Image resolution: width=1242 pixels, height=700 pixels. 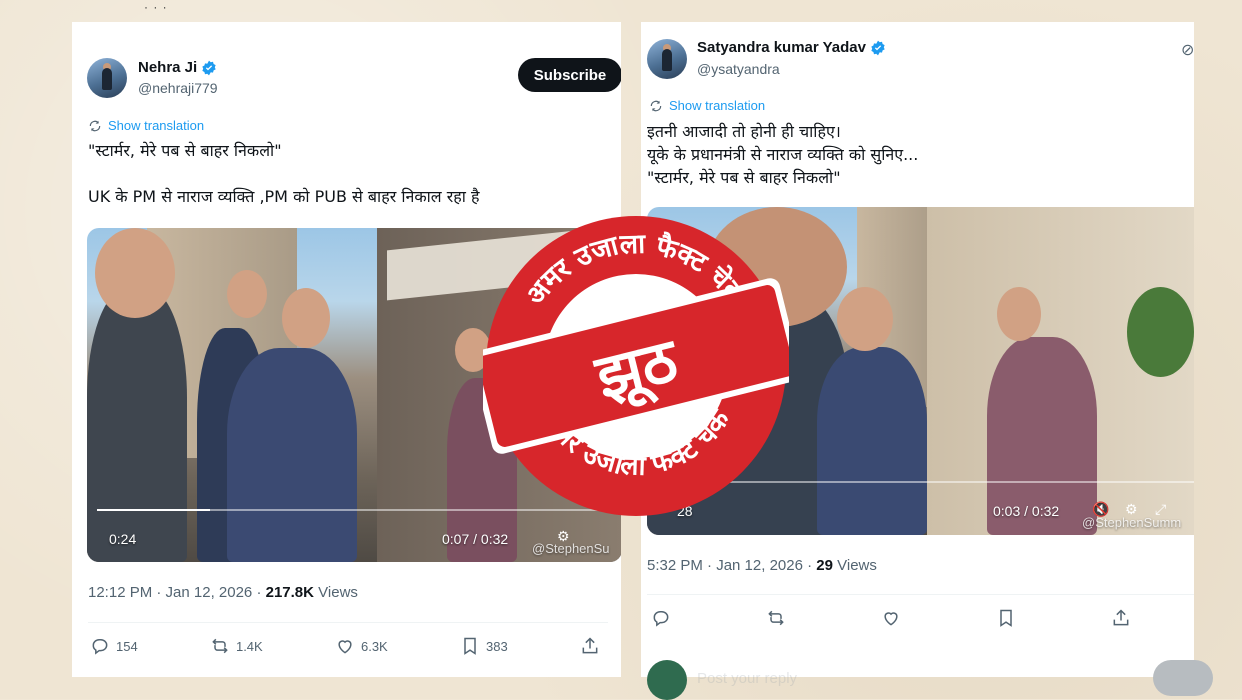 I want to click on handle: @nehraji779, so click(x=178, y=88).